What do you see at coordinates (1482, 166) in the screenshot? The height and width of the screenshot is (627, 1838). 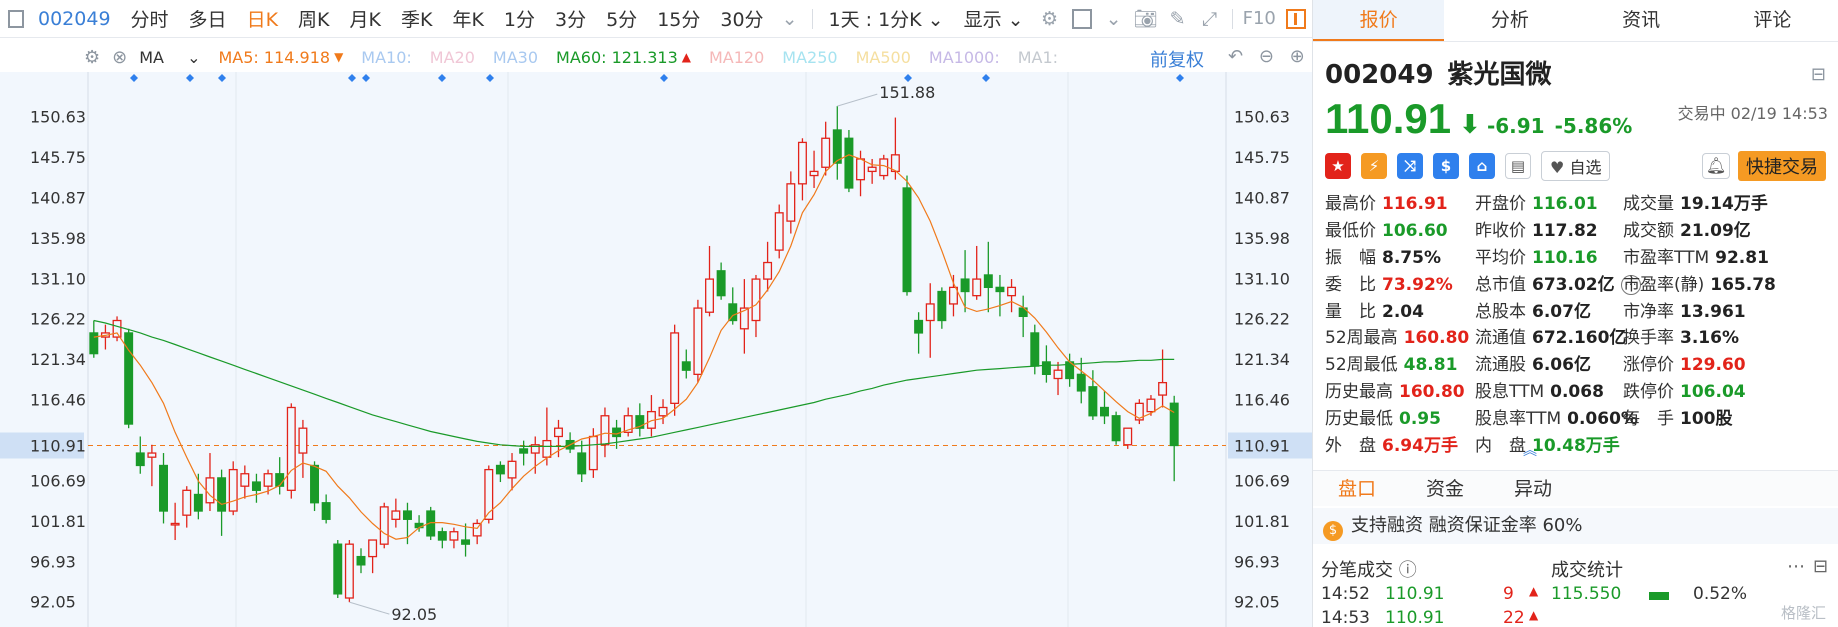 I see `tag-icon: ⌂` at bounding box center [1482, 166].